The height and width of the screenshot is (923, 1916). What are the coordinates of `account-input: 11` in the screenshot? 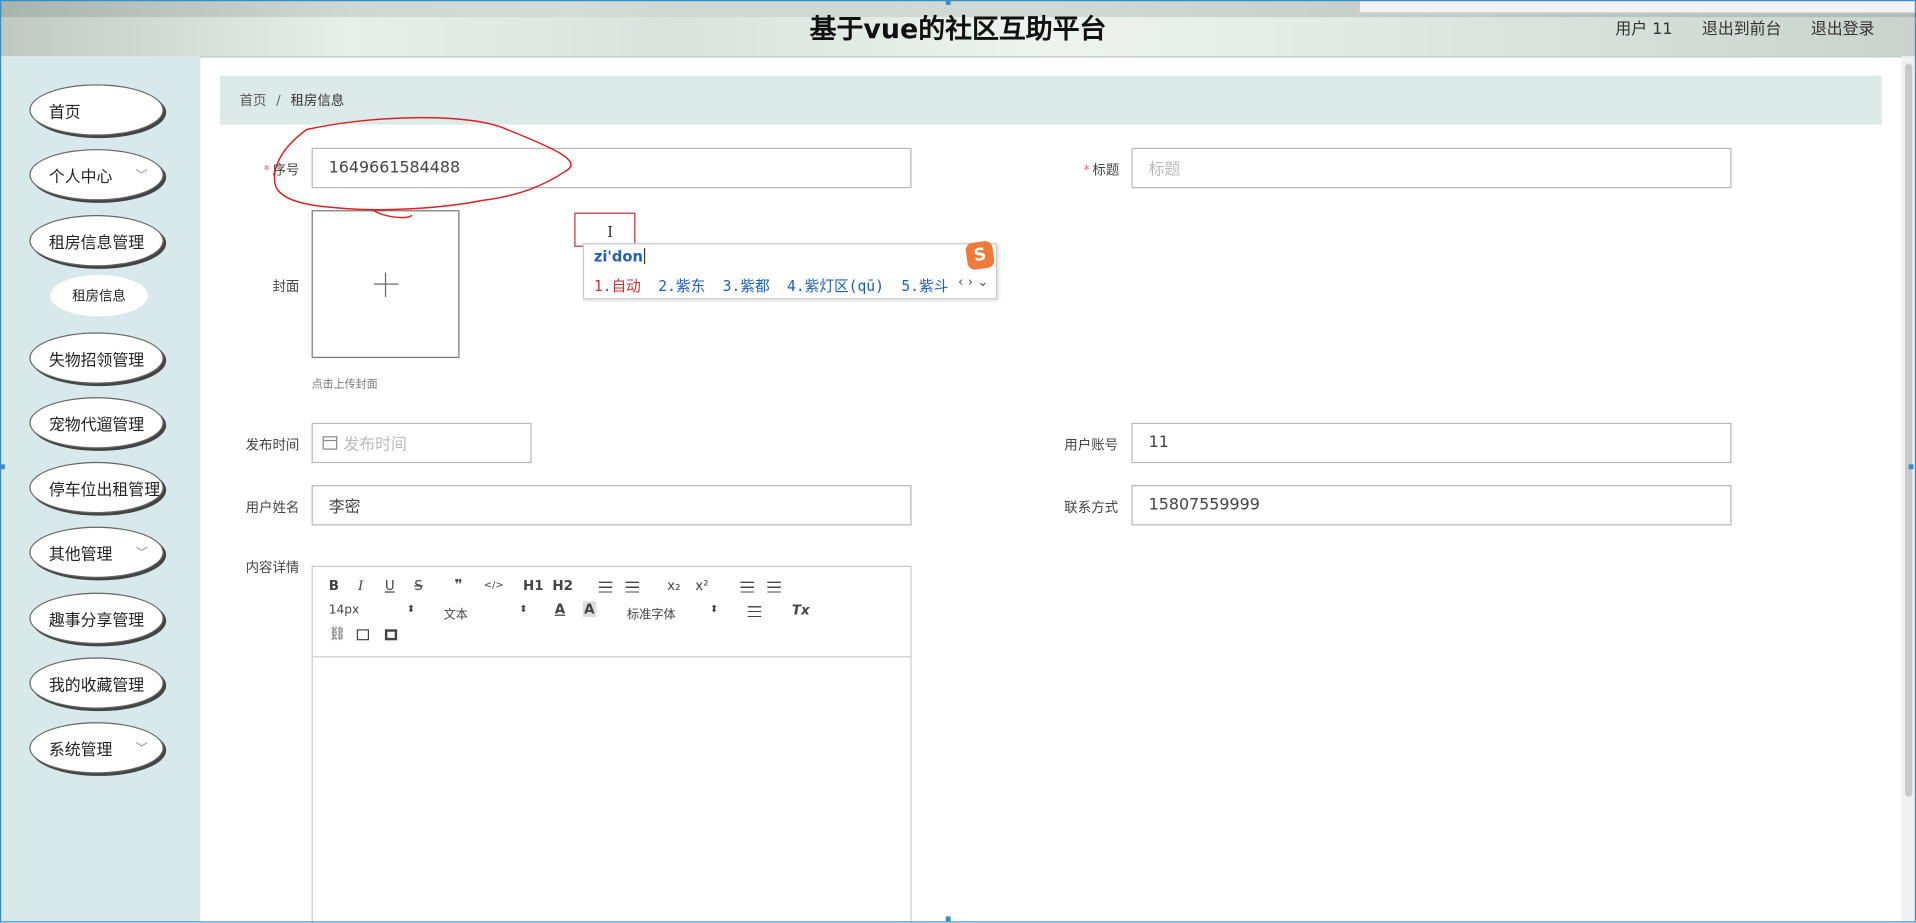 It's located at (1431, 443).